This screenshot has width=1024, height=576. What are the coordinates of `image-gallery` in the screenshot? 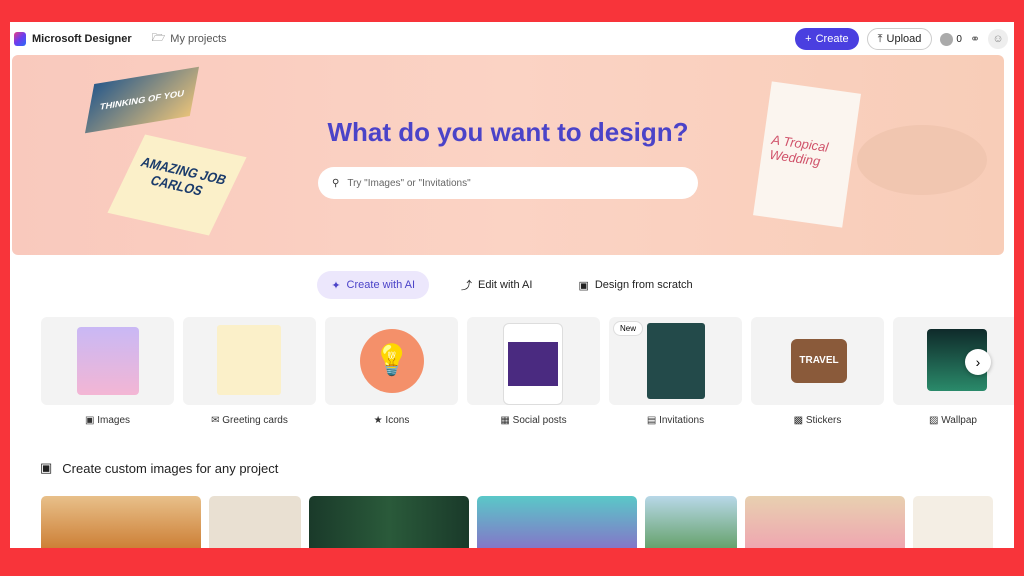 It's located at (517, 522).